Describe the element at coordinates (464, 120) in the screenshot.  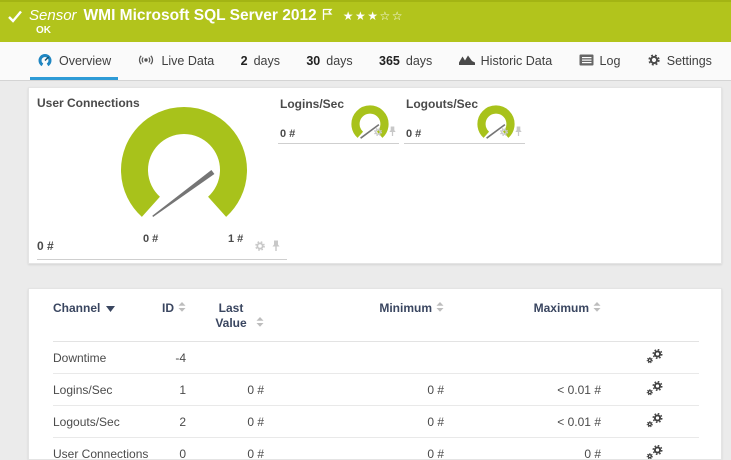
I see `logouts-gauge-block: Logouts/Sec 0 #` at that location.